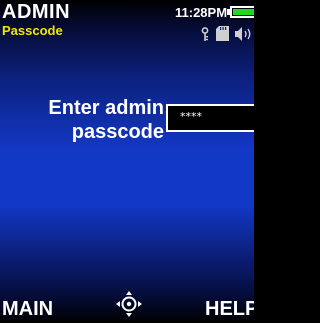 This screenshot has height=323, width=320. What do you see at coordinates (210, 118) in the screenshot?
I see `passcode-field: ****` at bounding box center [210, 118].